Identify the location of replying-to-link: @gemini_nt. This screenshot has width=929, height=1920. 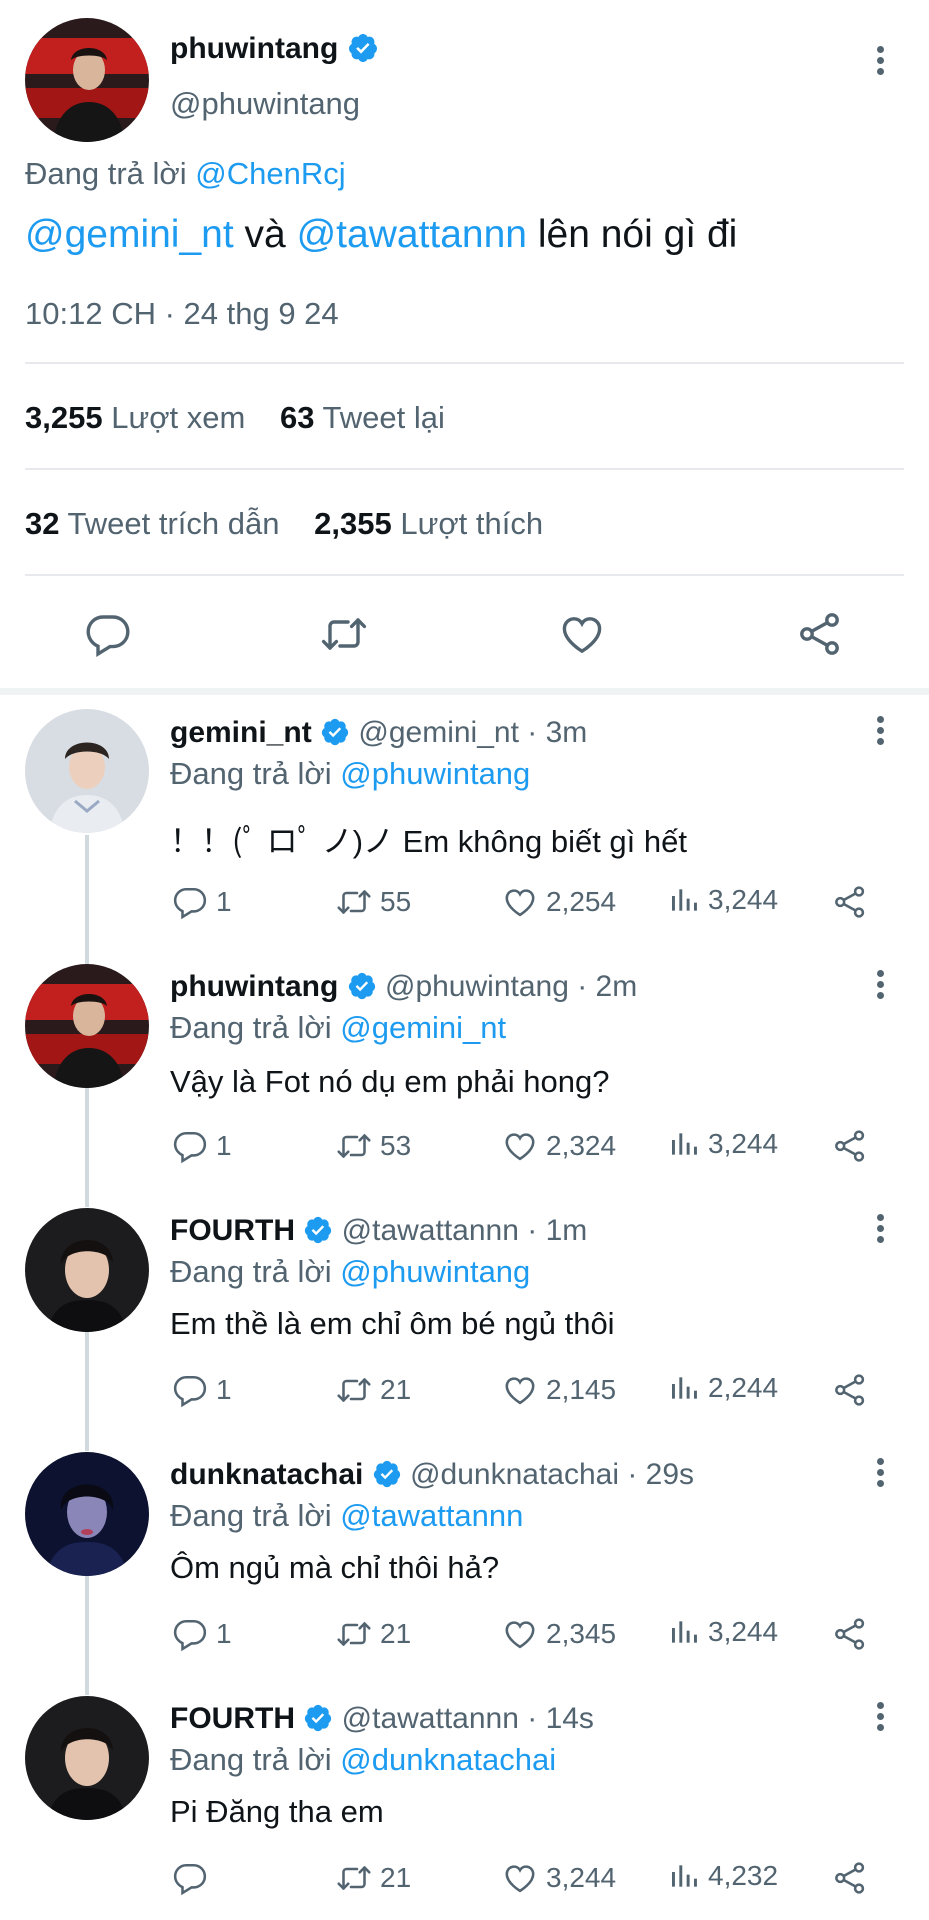
(423, 1027).